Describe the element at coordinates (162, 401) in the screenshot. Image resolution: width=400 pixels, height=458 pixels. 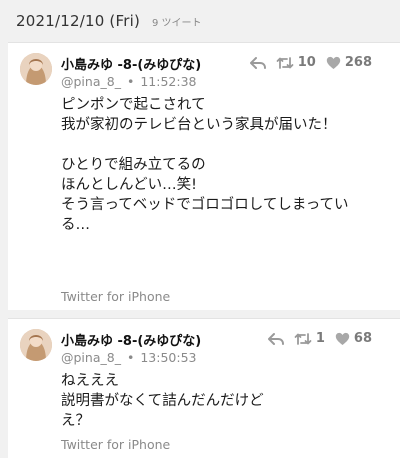
I see `tweet-line: 説明書がなくて詰んだんだけど` at that location.